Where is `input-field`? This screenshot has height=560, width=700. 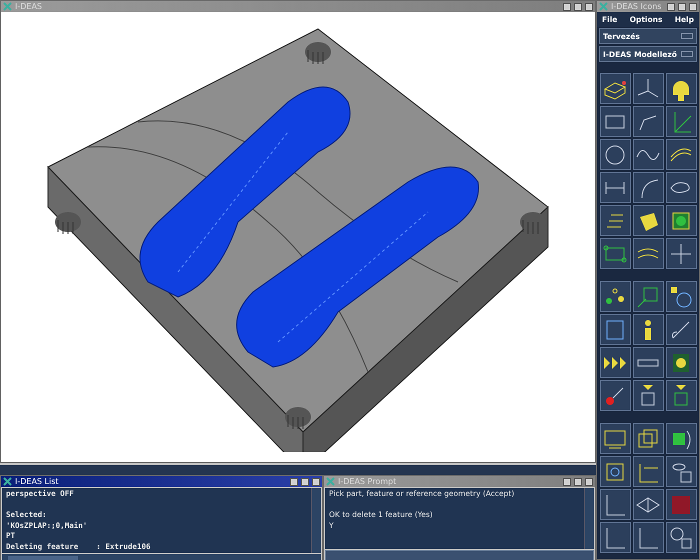
input-field is located at coordinates (459, 555).